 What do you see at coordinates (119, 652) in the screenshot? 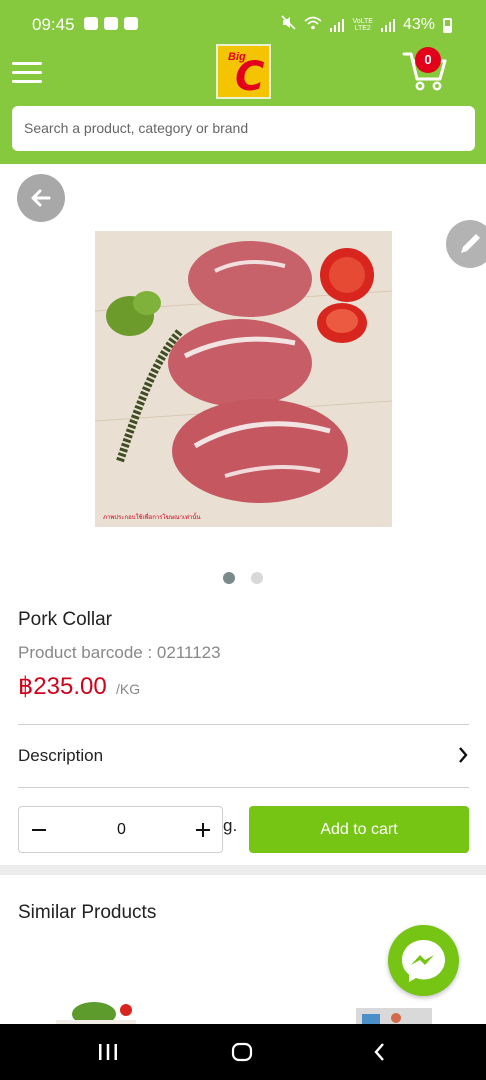
I see `product-barcode: Product barcode : 0211123` at bounding box center [119, 652].